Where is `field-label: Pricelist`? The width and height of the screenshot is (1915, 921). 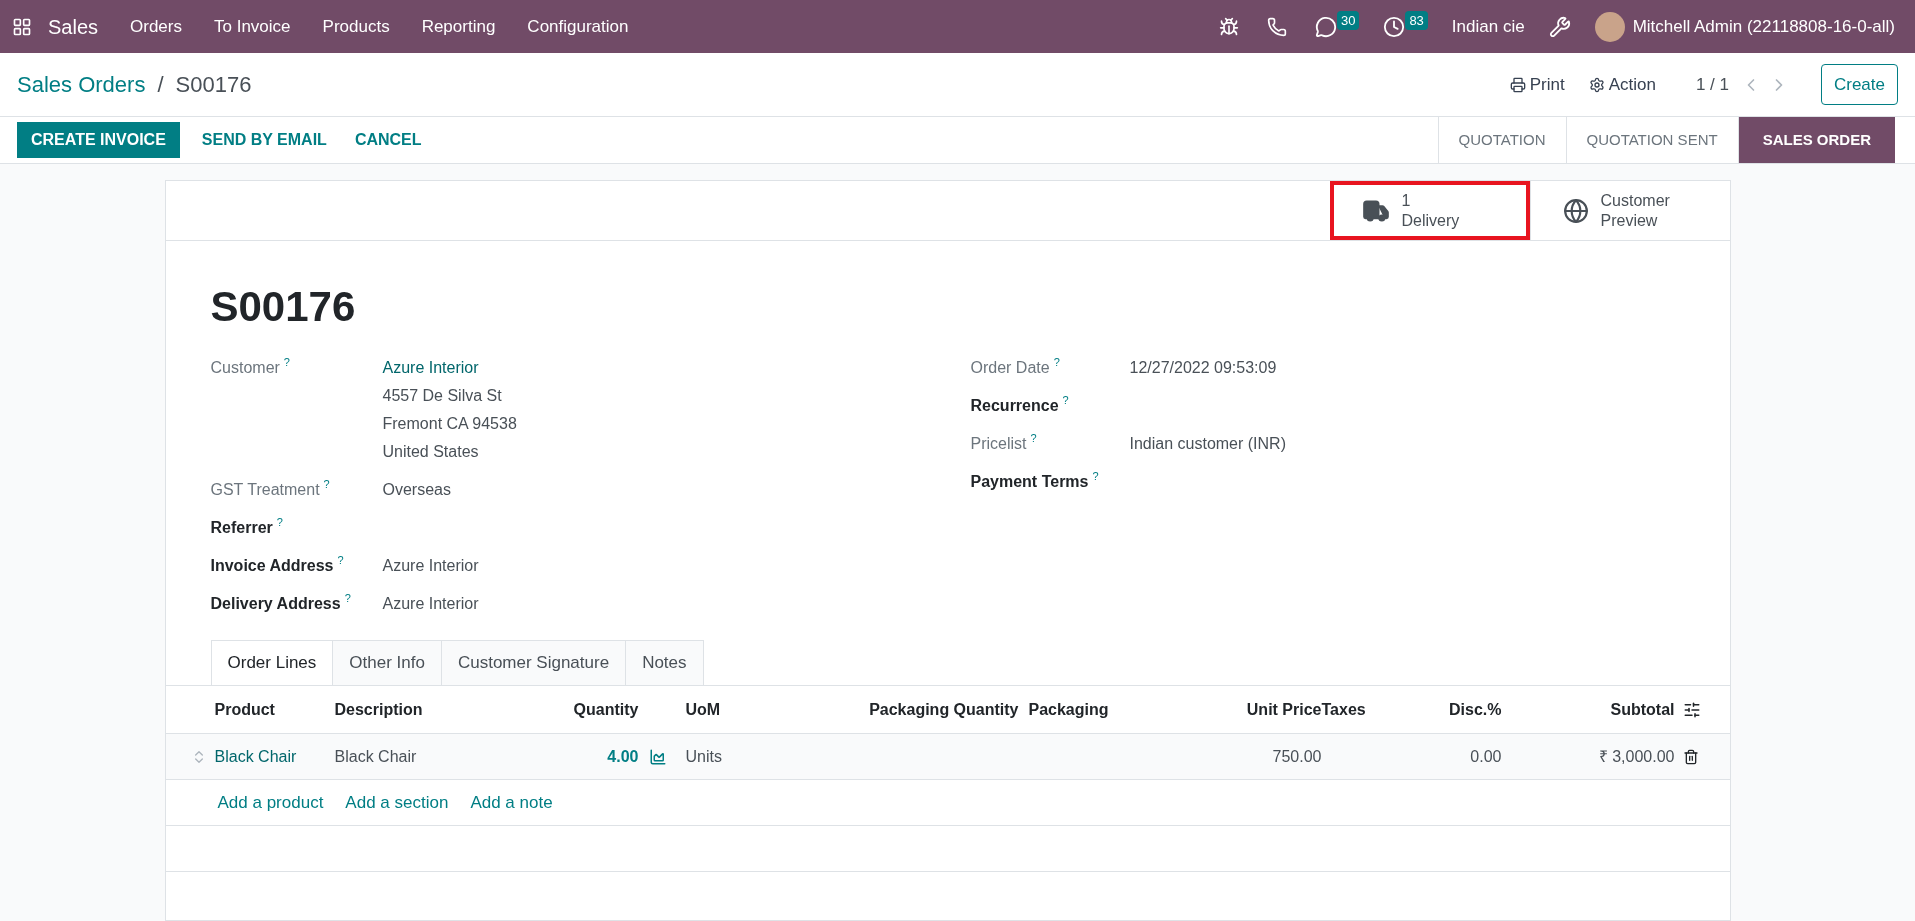 field-label: Pricelist is located at coordinates (998, 444).